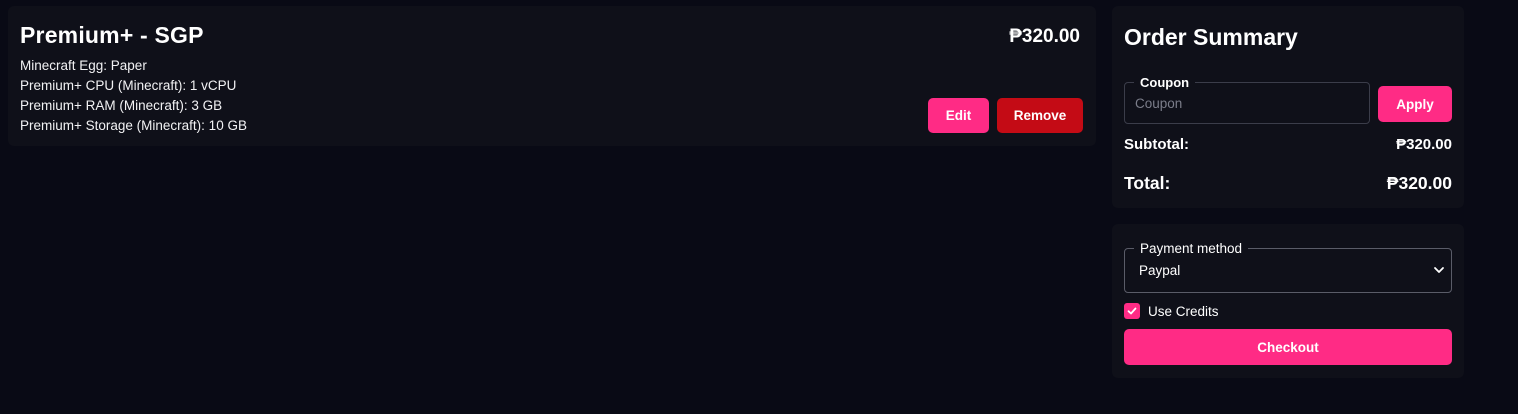 The image size is (1518, 414). Describe the element at coordinates (1288, 183) in the screenshot. I see `total-row: Total: ₱320.00` at that location.